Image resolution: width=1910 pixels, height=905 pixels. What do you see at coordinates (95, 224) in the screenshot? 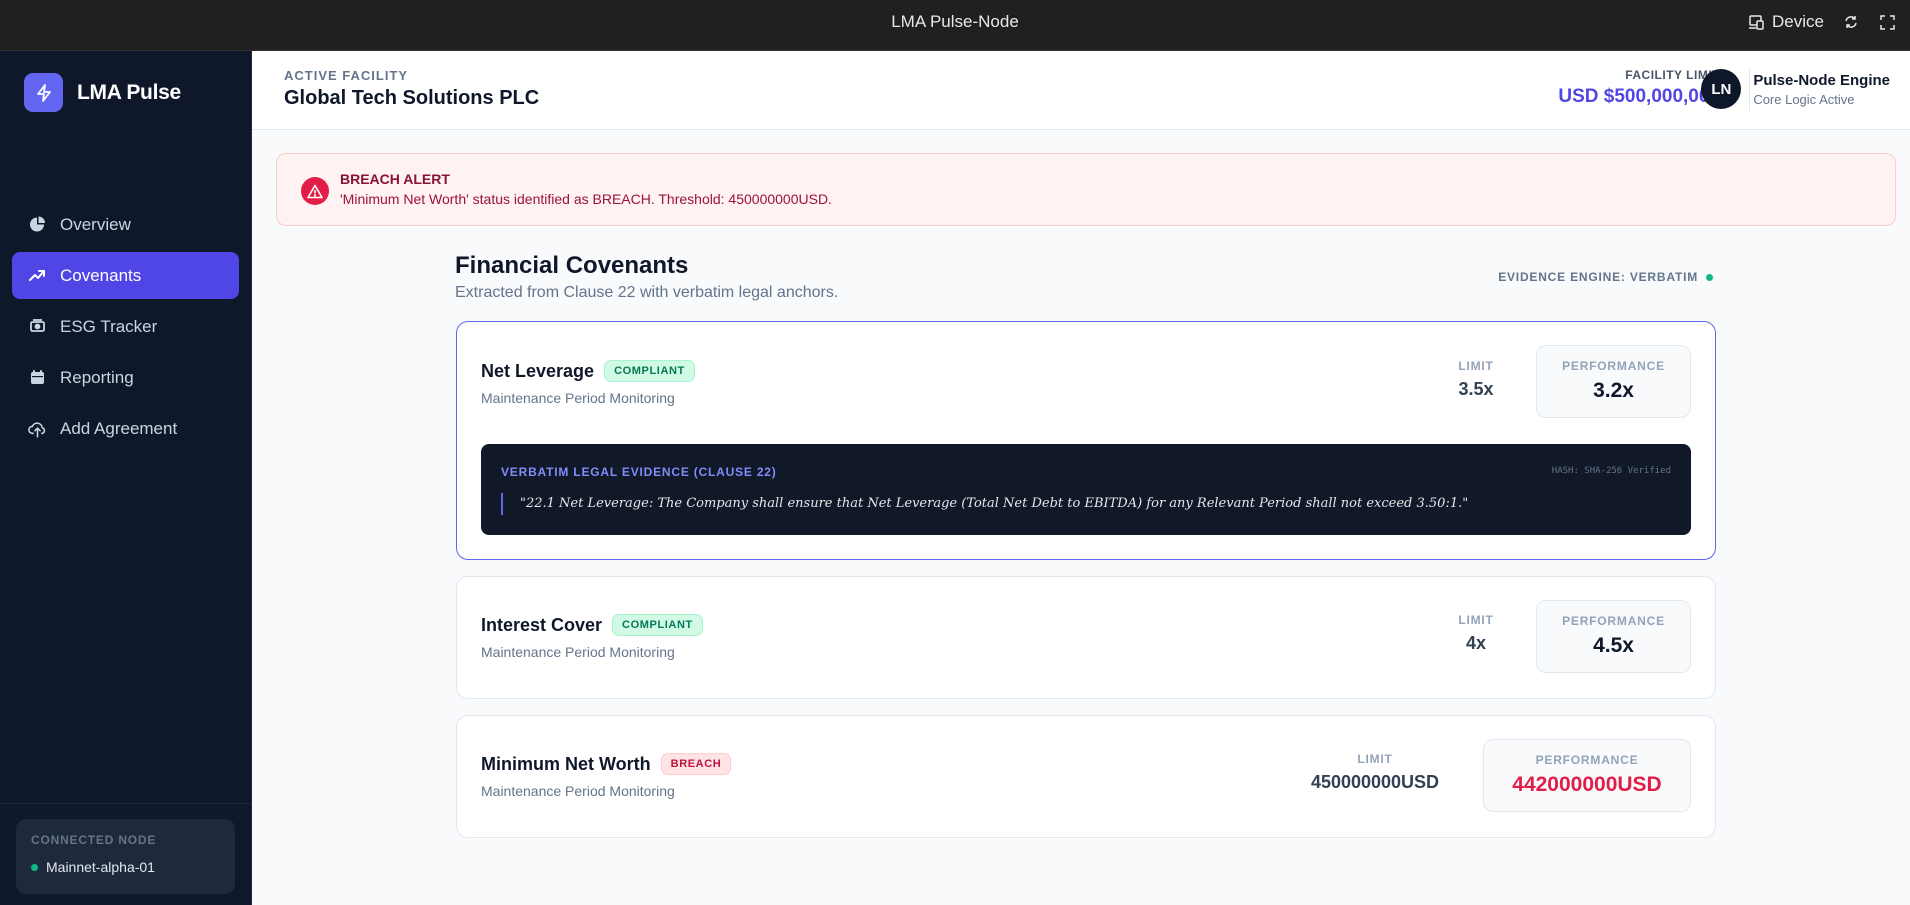
I see `sidebar-item-label: Overview` at bounding box center [95, 224].